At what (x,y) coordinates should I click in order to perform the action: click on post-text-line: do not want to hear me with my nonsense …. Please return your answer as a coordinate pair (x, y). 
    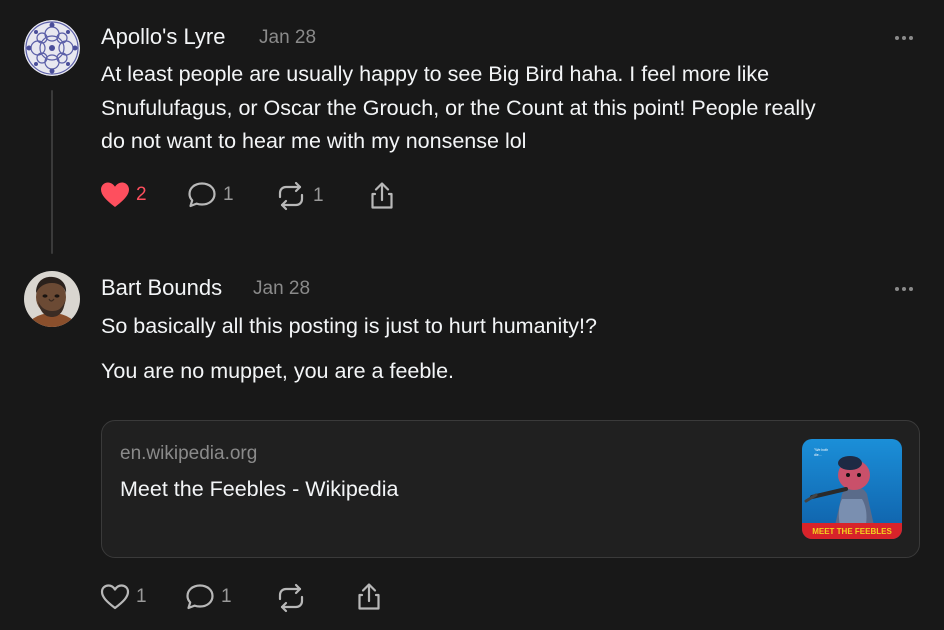
    Looking at the image, I should click on (314, 141).